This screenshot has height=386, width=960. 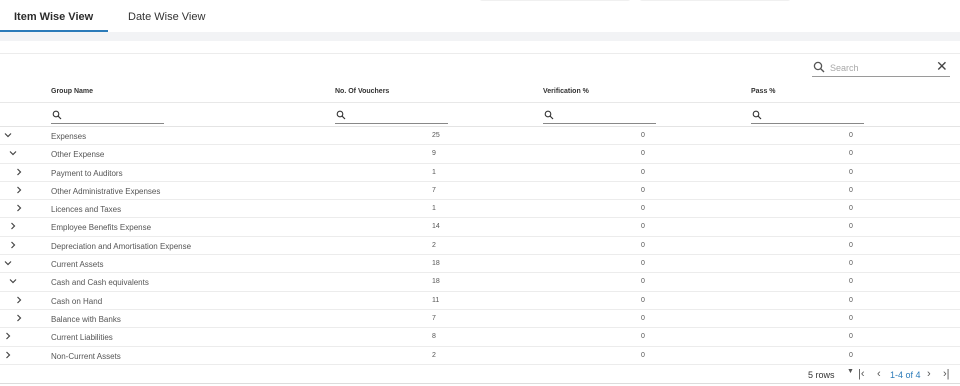 I want to click on filter-verification, so click(x=599, y=116).